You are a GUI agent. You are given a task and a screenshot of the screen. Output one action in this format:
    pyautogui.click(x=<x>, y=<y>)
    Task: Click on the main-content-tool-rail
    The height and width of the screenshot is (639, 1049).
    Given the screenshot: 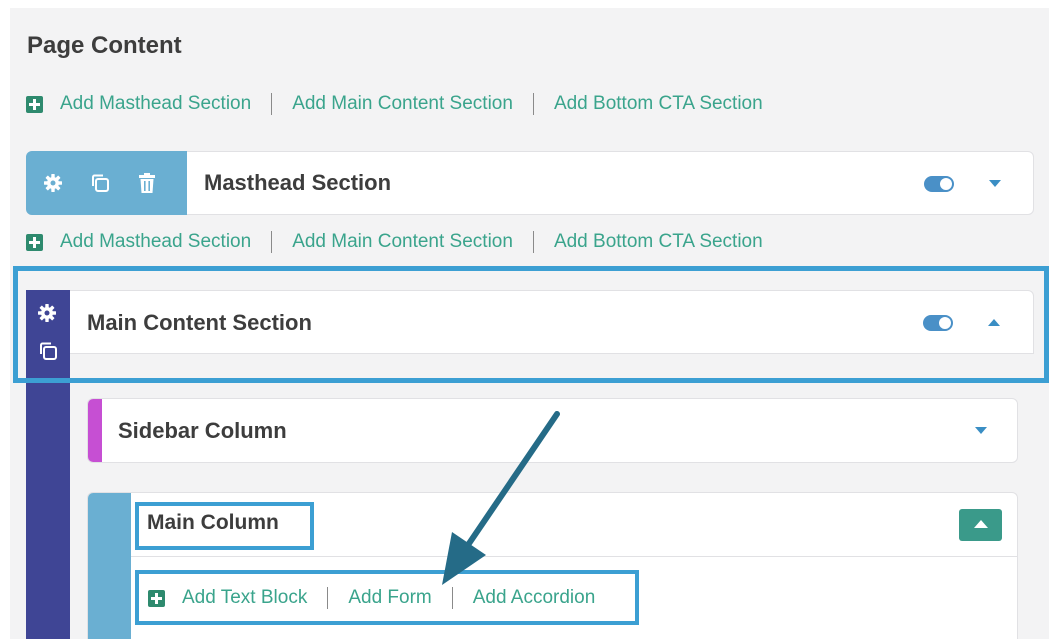 What is the action you would take?
    pyautogui.click(x=48, y=464)
    